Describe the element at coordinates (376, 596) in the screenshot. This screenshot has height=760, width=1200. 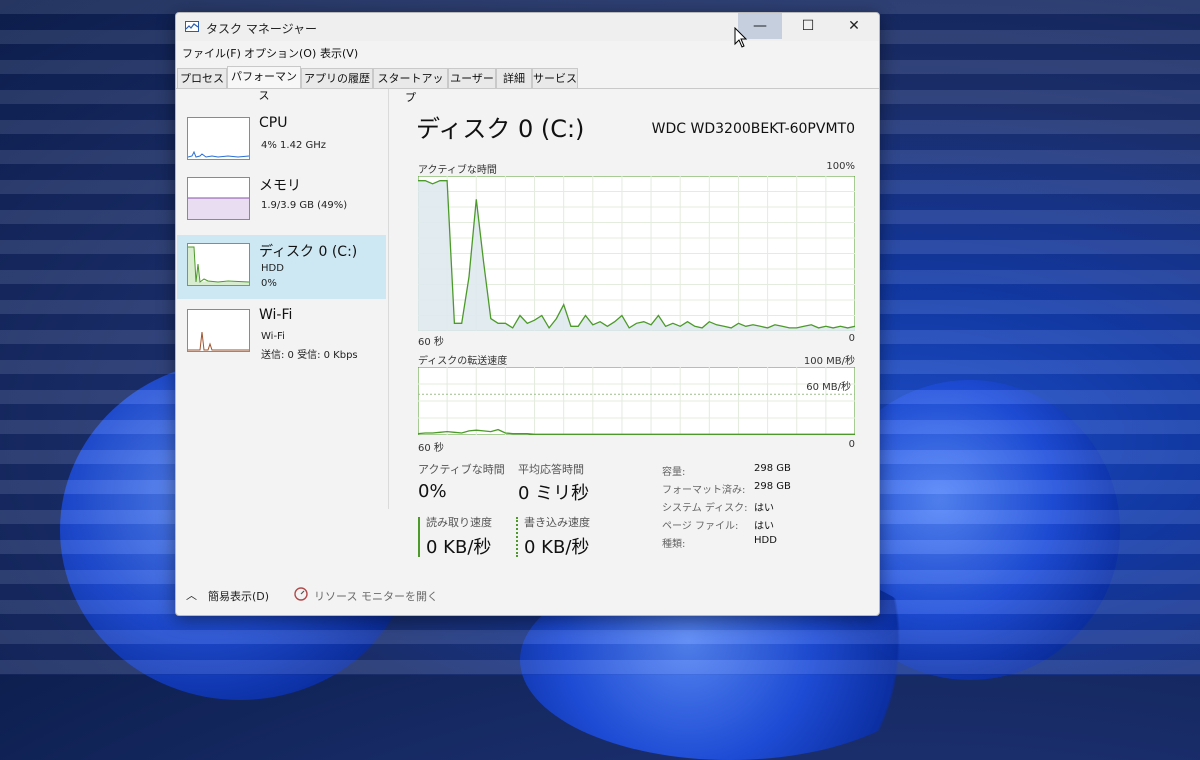
I see `resource-monitor-link: リソース モニターを開く` at that location.